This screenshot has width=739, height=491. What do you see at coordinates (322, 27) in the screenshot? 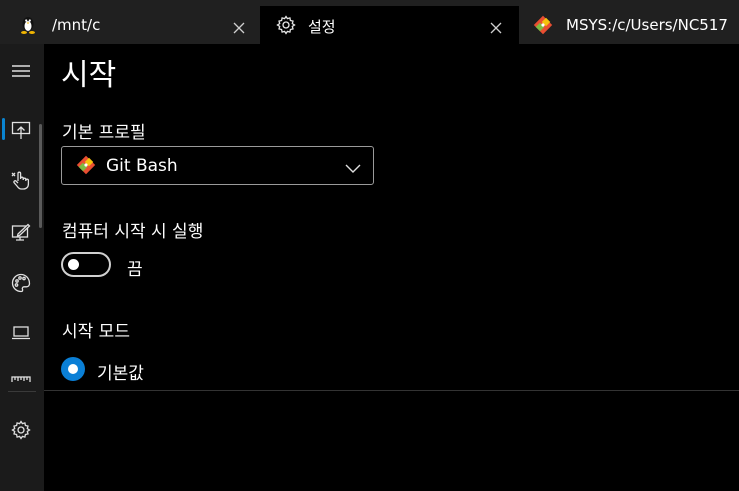
I see `tab-title: 설정` at bounding box center [322, 27].